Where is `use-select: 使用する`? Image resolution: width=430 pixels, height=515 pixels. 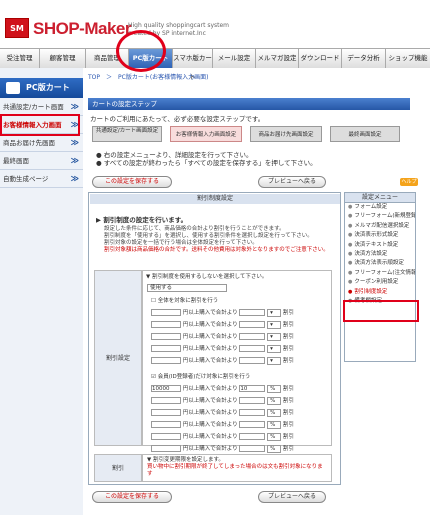
use-select: 使用する is located at coordinates (187, 288).